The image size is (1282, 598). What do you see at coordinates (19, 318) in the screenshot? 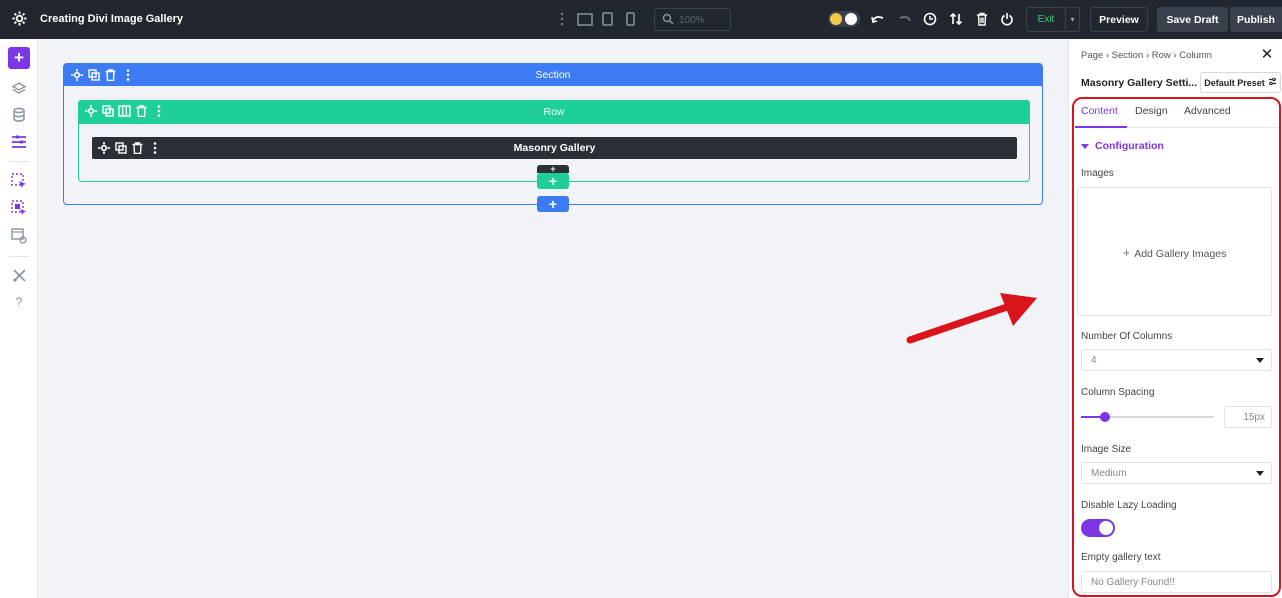
I see `left-sidebar: + ?` at bounding box center [19, 318].